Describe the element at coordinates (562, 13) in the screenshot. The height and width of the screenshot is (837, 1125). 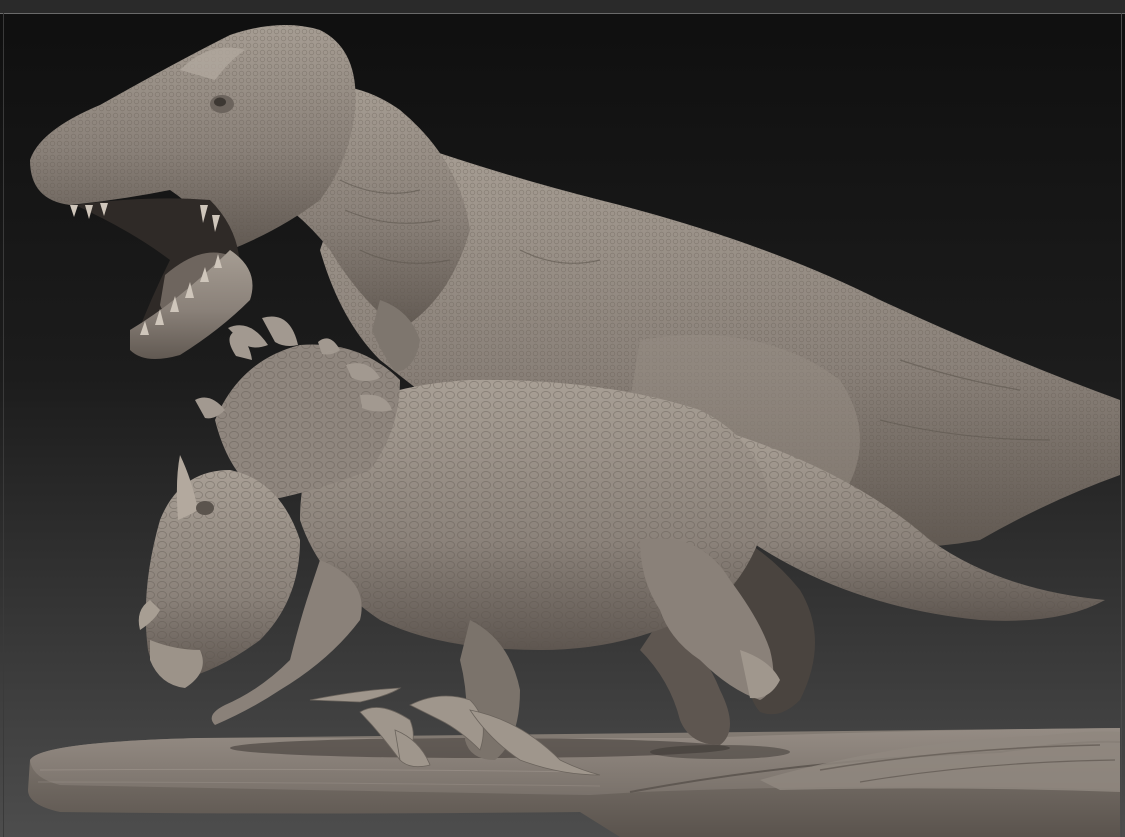
I see `viewport-top-border` at that location.